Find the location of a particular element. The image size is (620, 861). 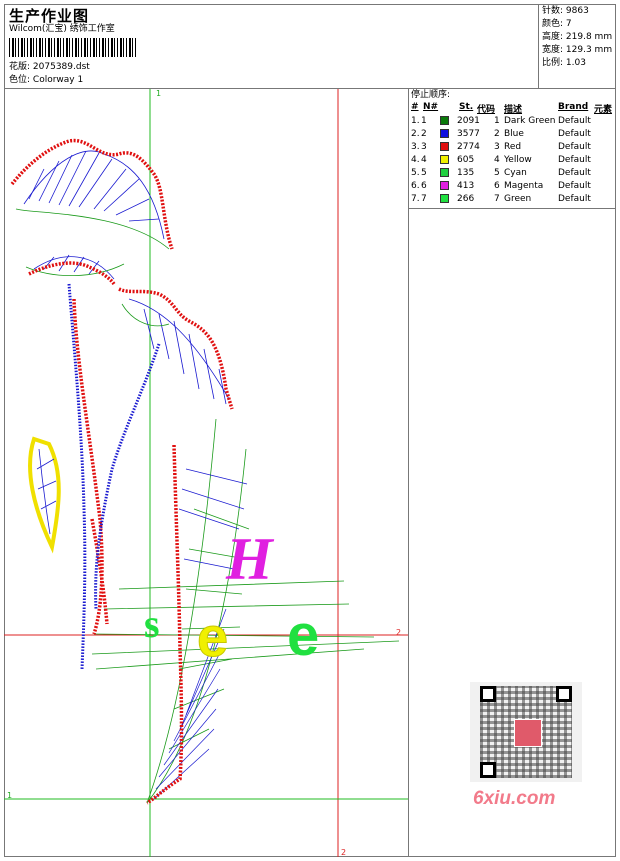

qr-finder-bottom-left is located at coordinates (488, 770).